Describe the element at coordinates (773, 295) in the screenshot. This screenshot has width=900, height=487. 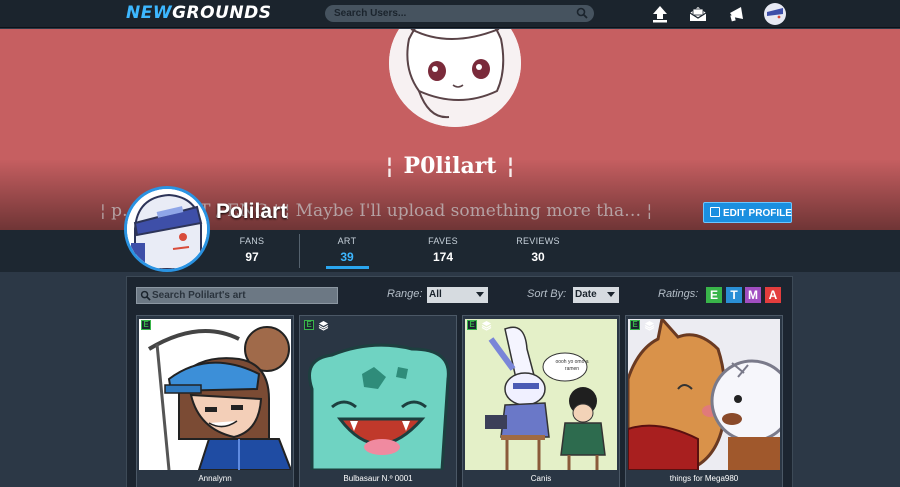
I see `rating-filter-a: A` at that location.